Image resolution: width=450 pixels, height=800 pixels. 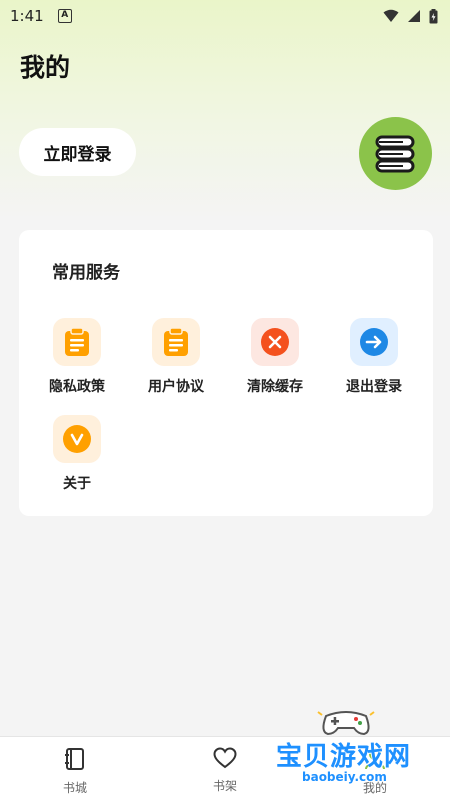 I want to click on services-title: 常用服务, so click(x=86, y=273).